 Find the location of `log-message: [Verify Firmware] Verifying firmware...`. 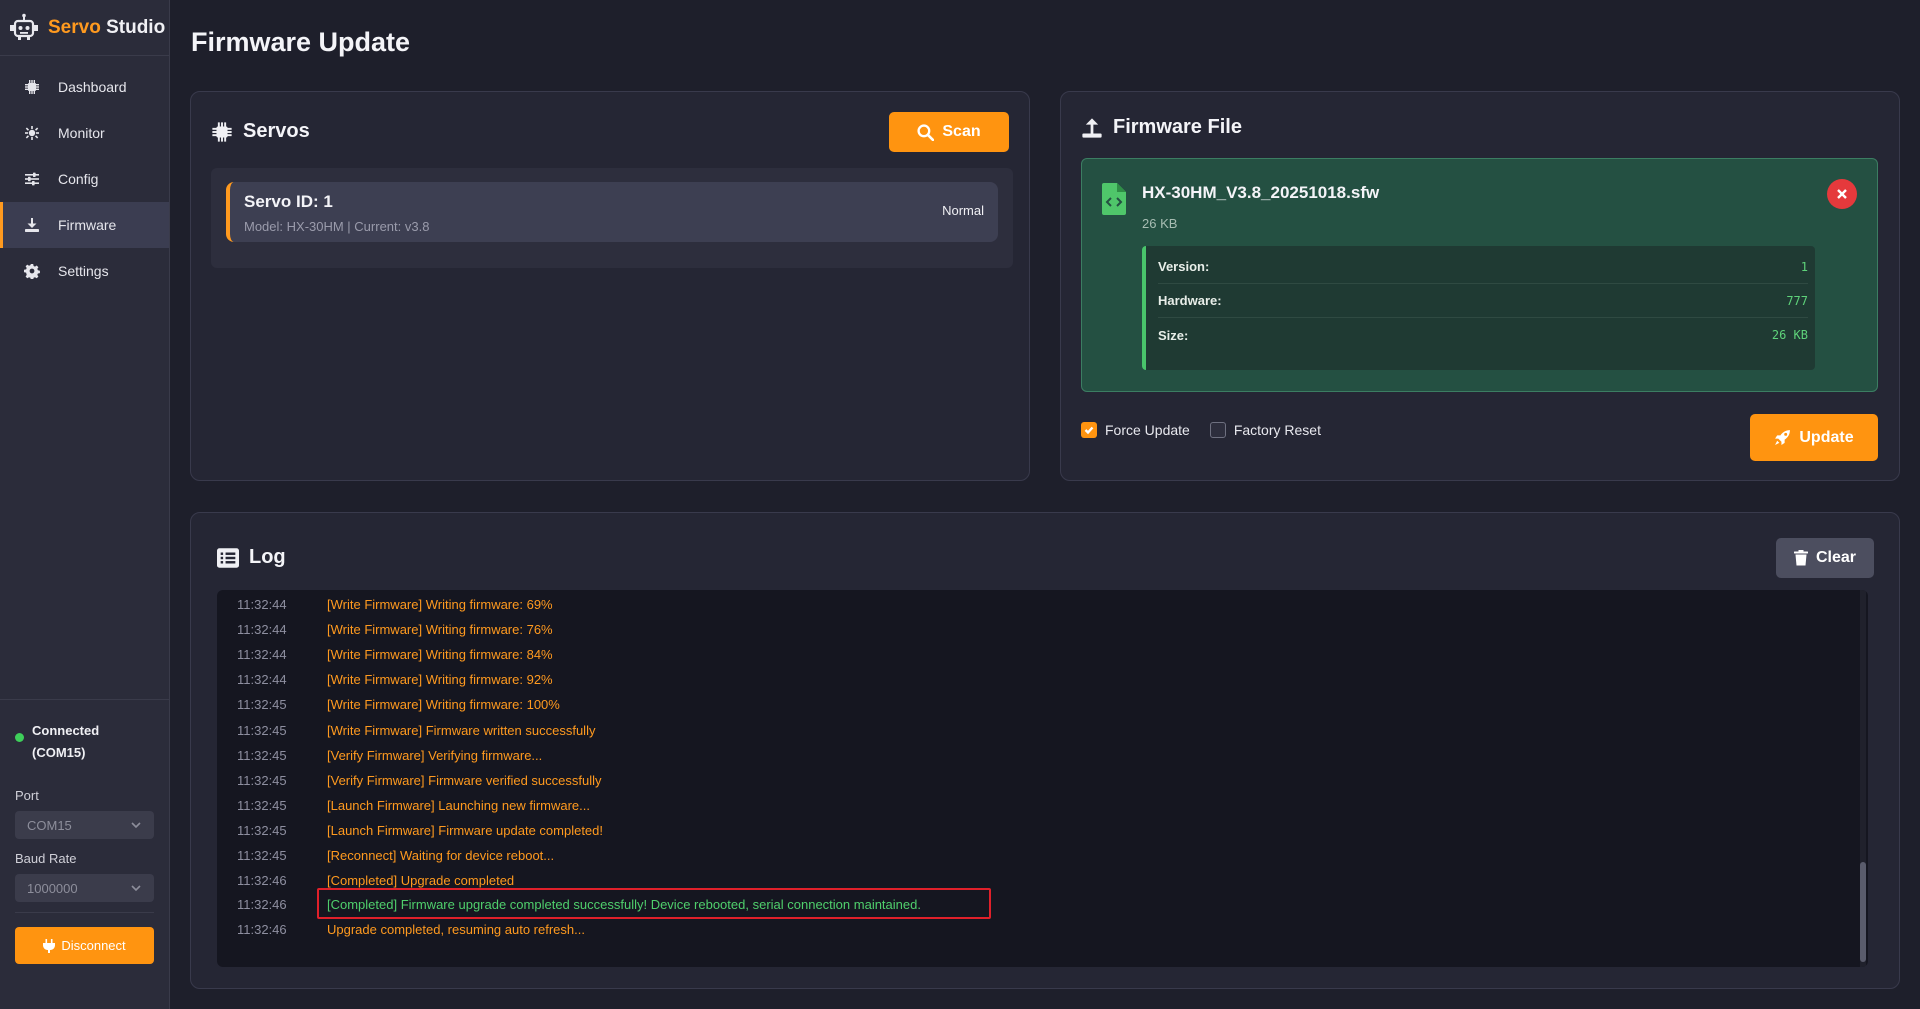

log-message: [Verify Firmware] Verifying firmware... is located at coordinates (435, 755).